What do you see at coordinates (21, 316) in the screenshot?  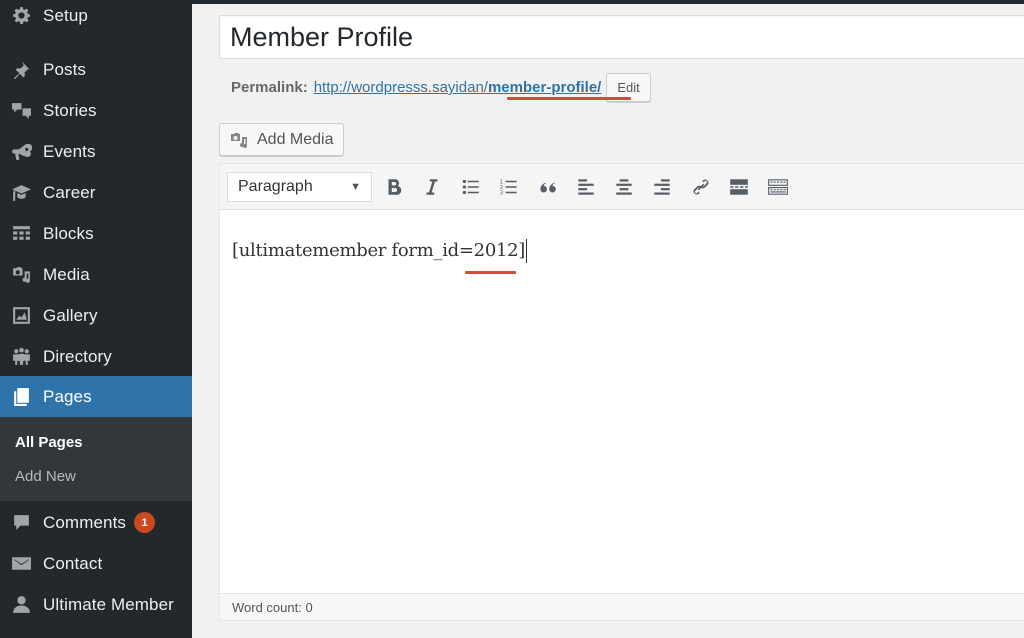 I see `gallery-image-icon` at bounding box center [21, 316].